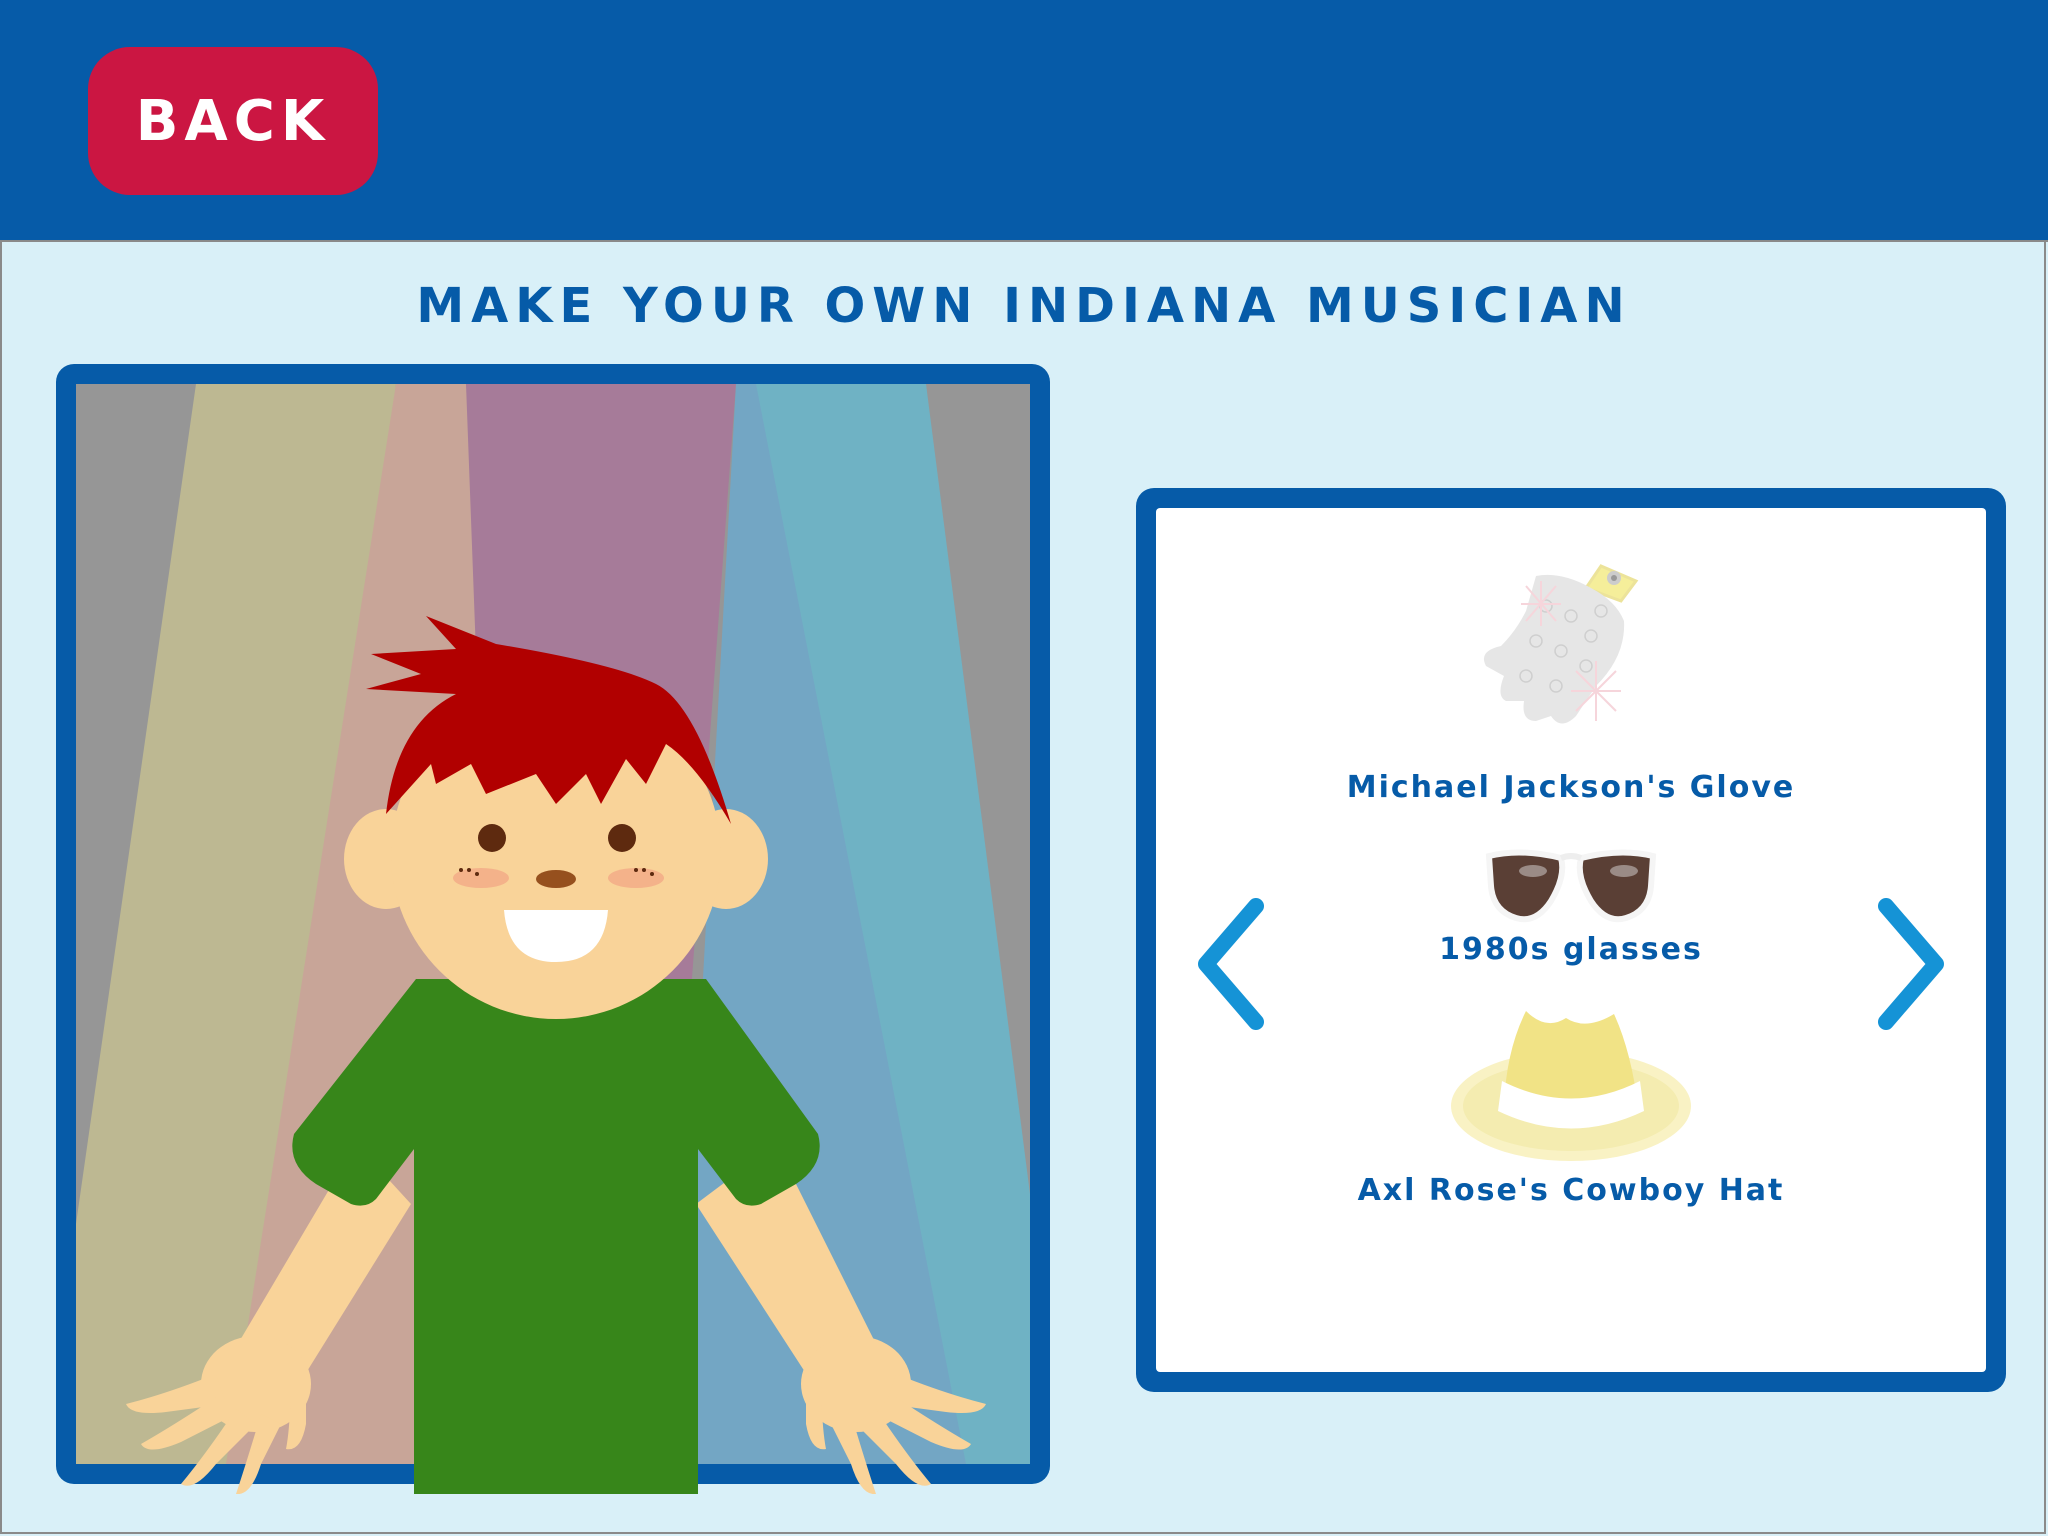 This screenshot has height=1536, width=2048. What do you see at coordinates (1234, 964) in the screenshot?
I see `chevron-left-icon` at bounding box center [1234, 964].